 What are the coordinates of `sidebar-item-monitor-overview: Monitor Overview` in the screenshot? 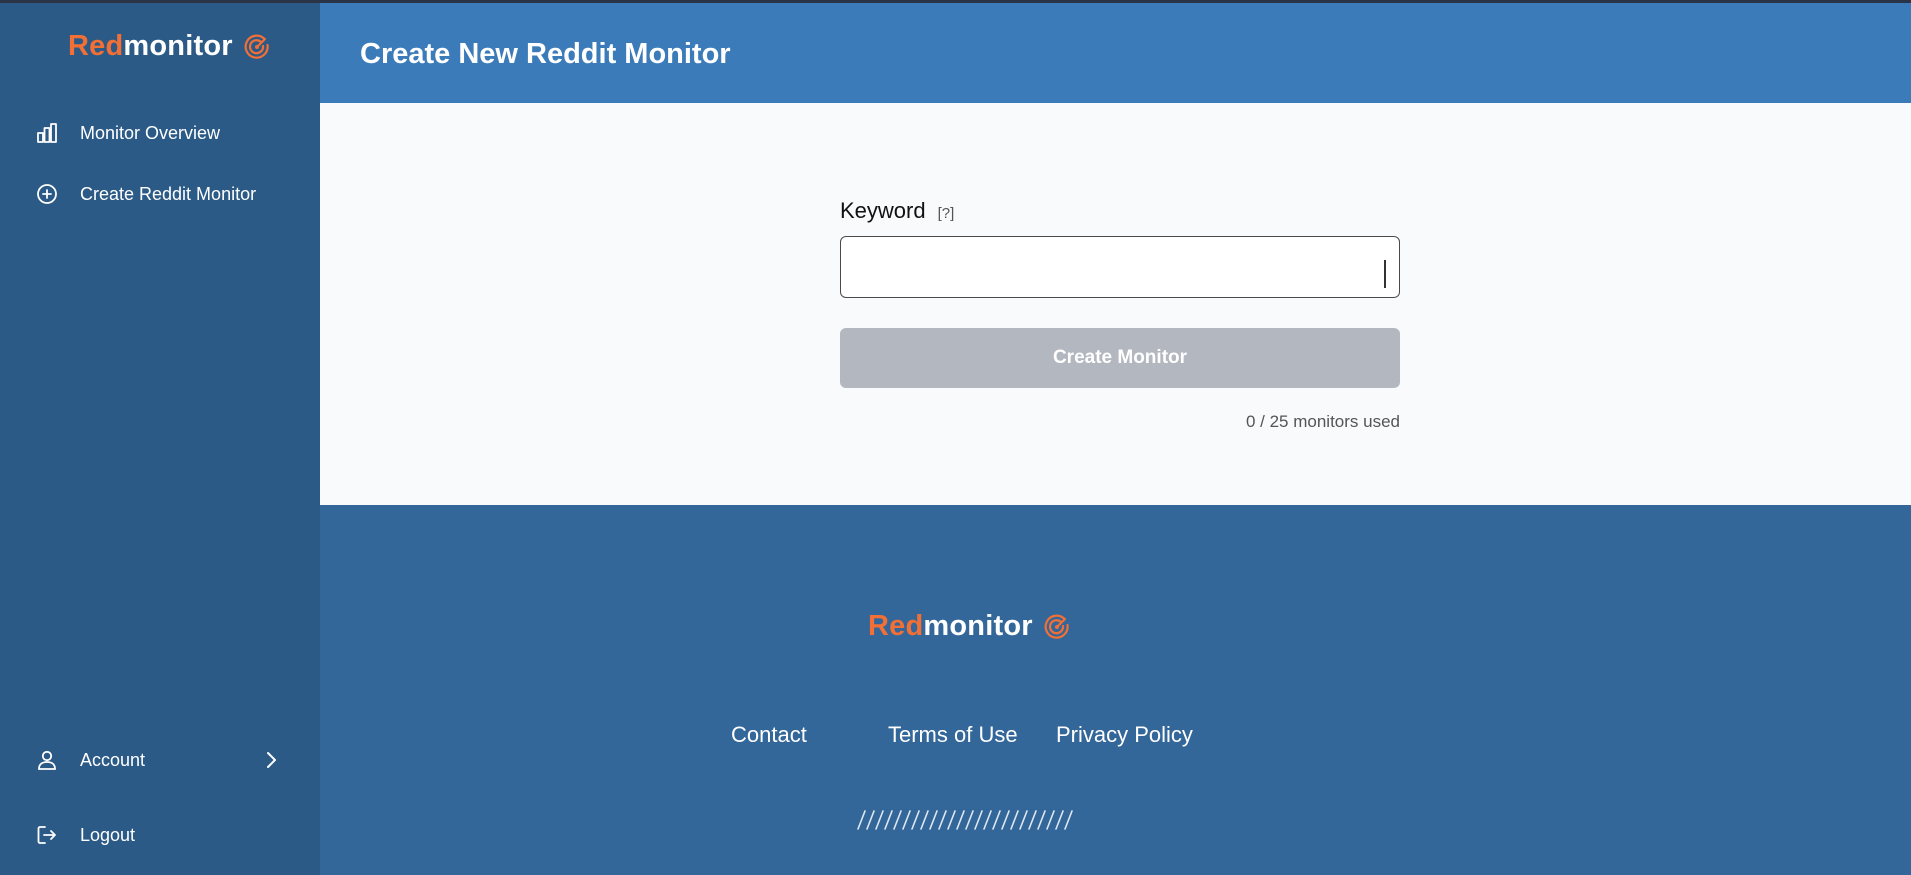 It's located at (127, 133).